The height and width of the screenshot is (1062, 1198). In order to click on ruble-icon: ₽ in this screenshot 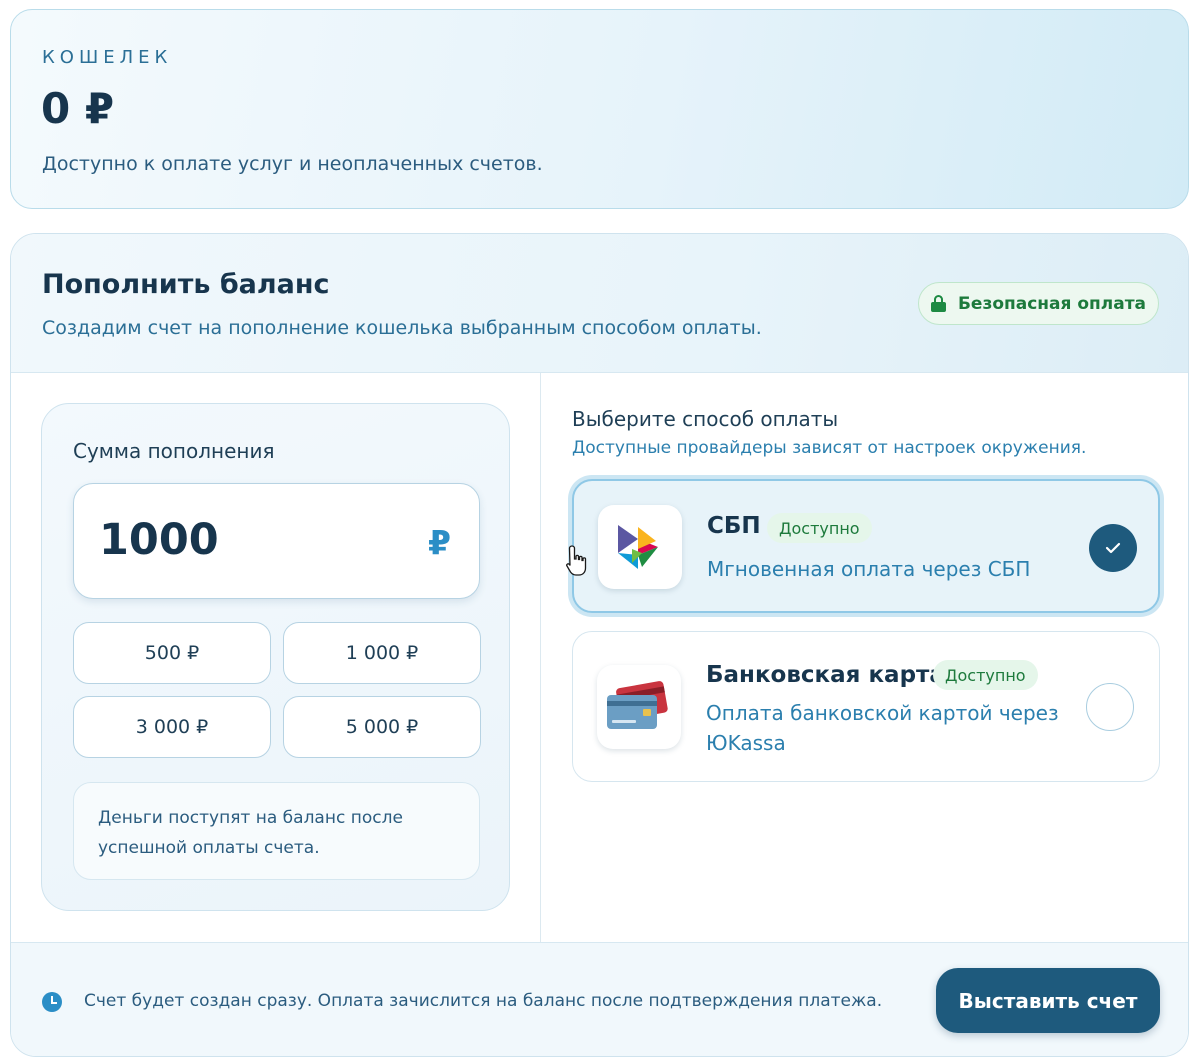, I will do `click(439, 542)`.